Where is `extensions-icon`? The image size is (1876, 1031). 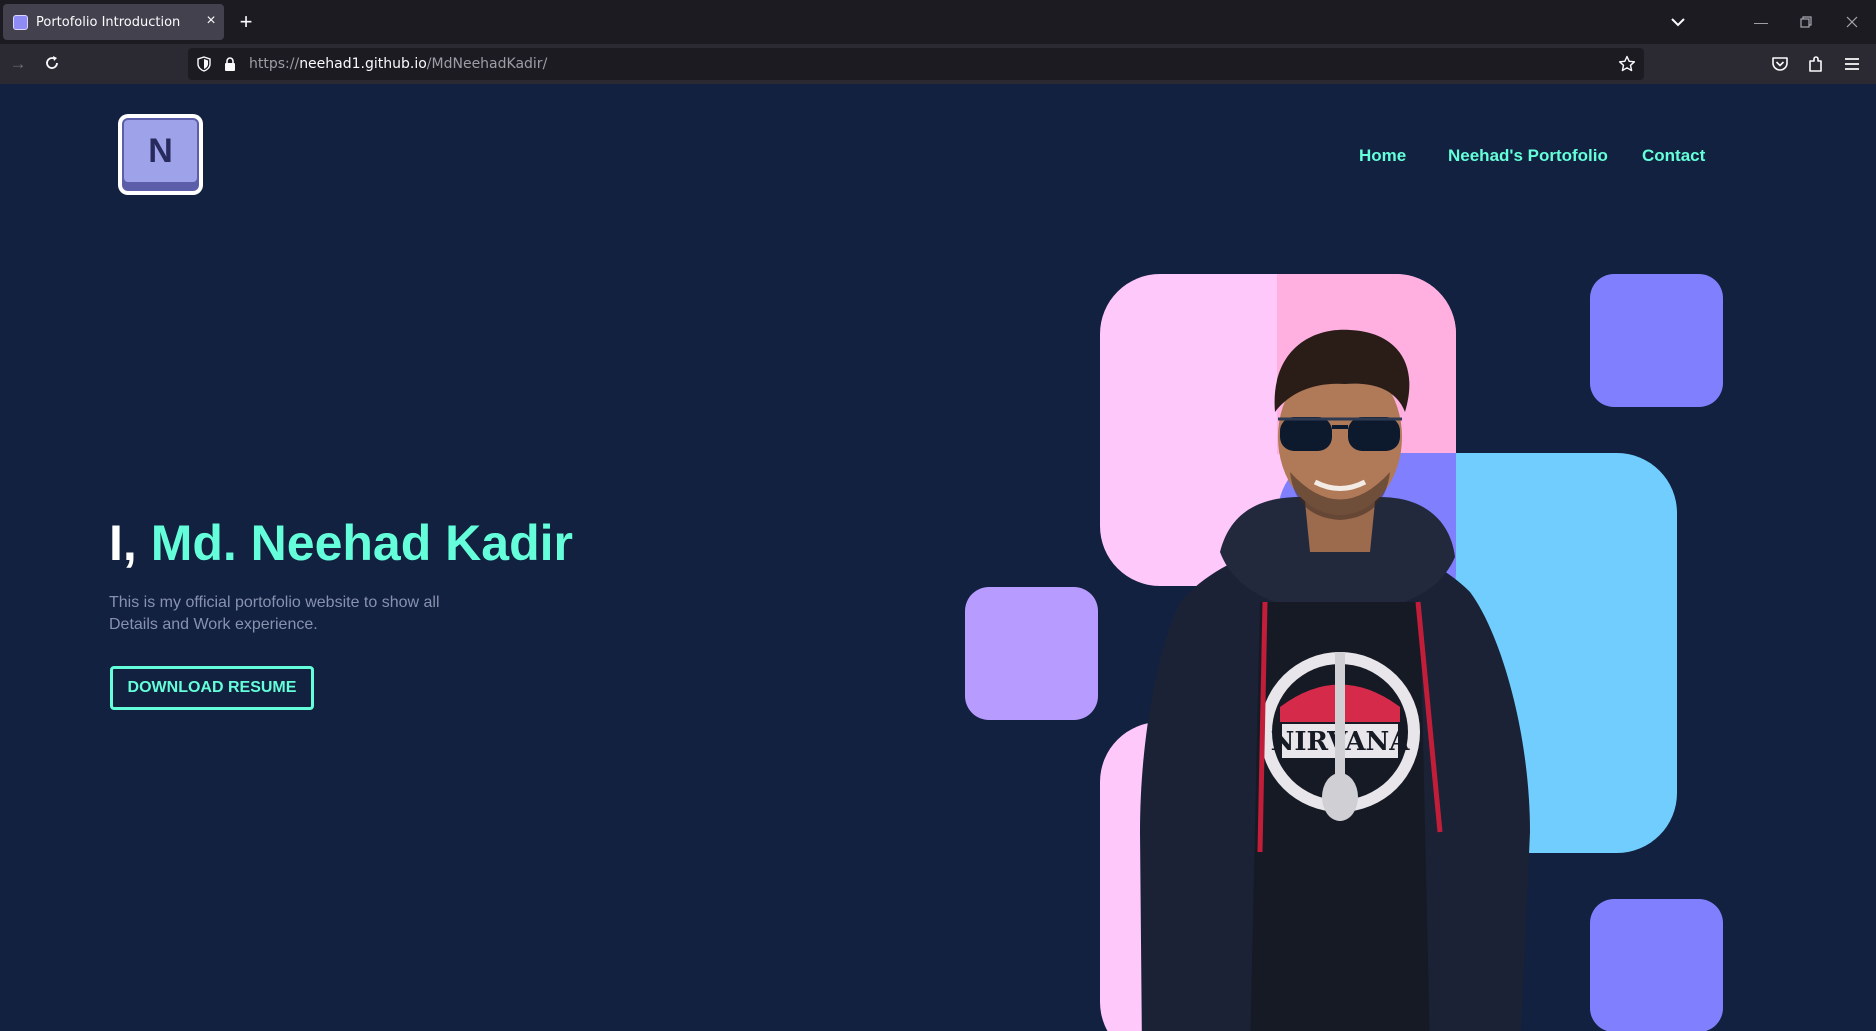 extensions-icon is located at coordinates (1816, 64).